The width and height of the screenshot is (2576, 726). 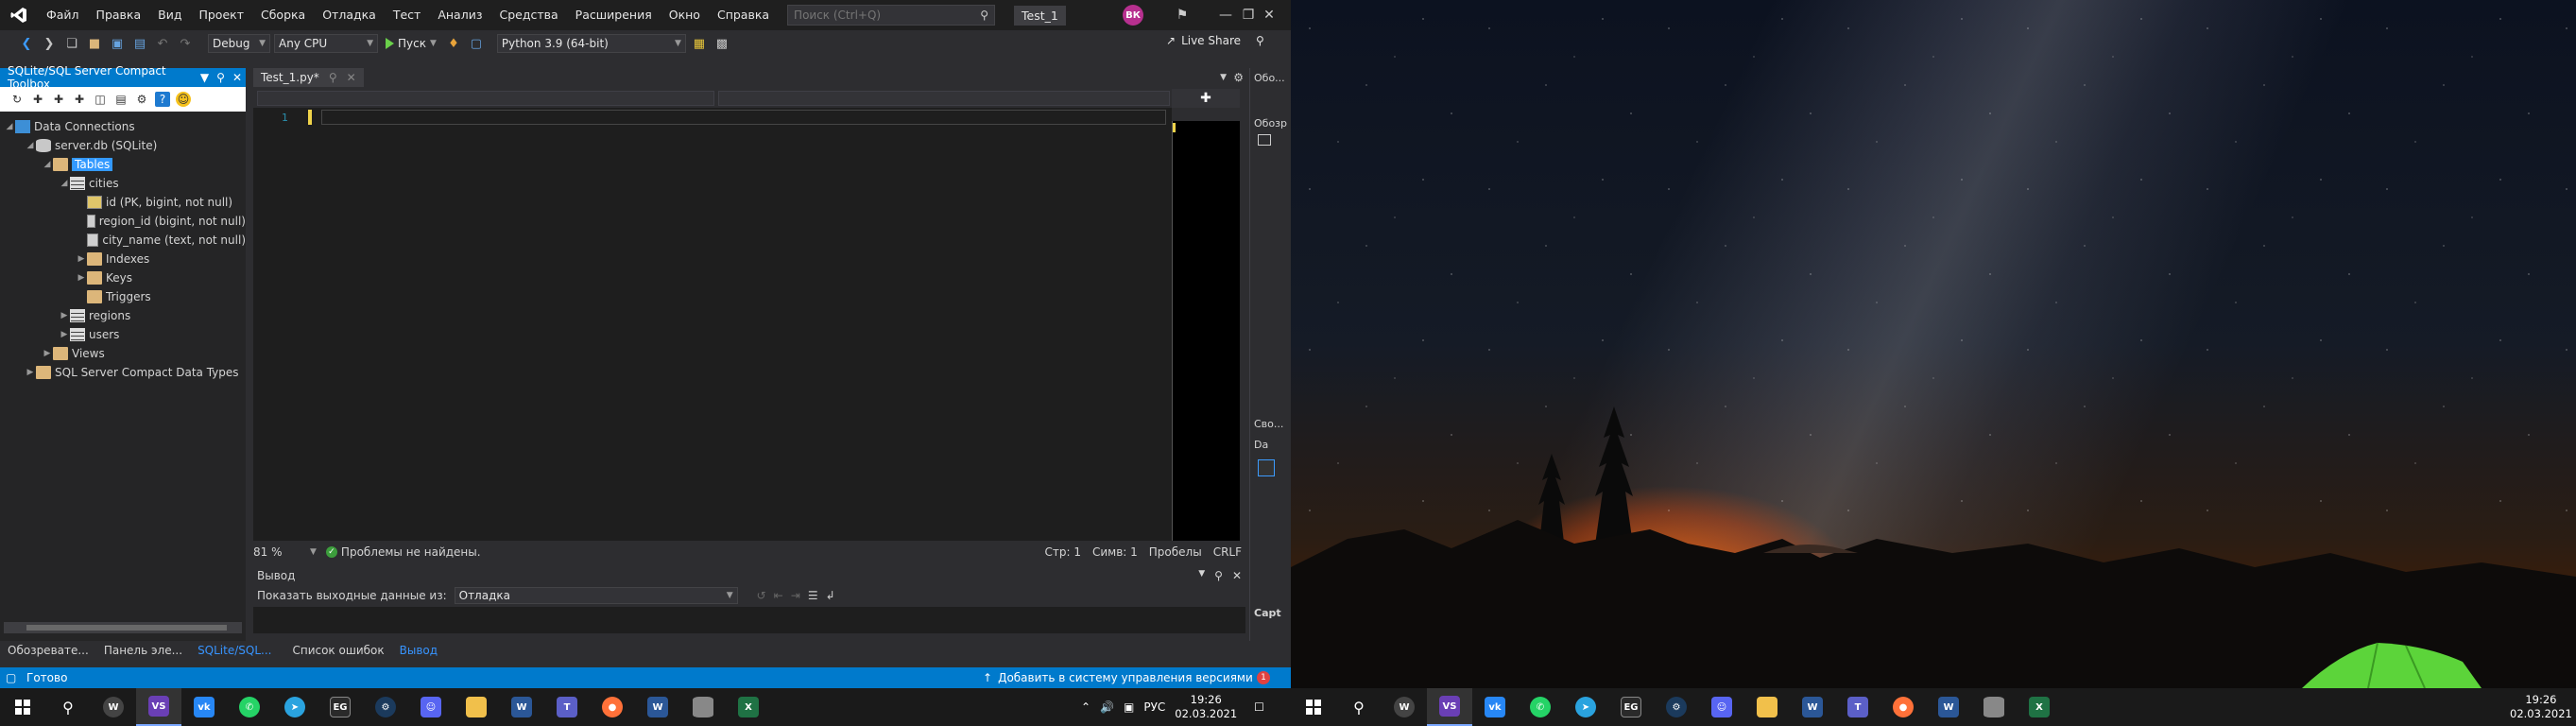 I want to click on help-icon: ?, so click(x=162, y=99).